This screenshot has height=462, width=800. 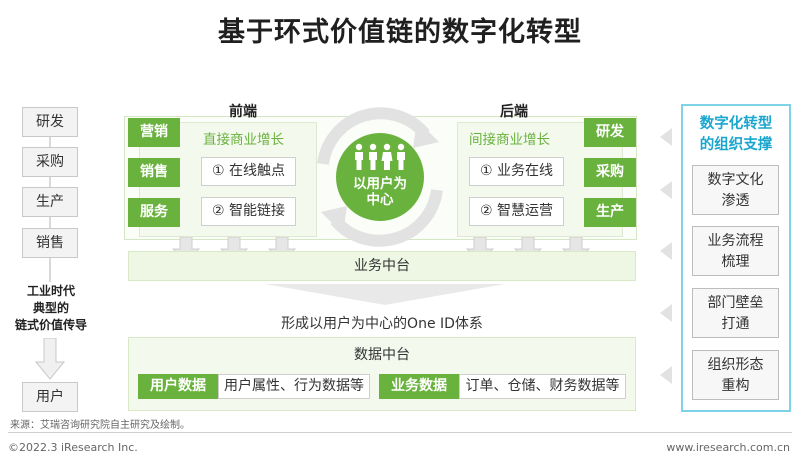 I want to click on user-center-line: 中心, so click(x=380, y=200).